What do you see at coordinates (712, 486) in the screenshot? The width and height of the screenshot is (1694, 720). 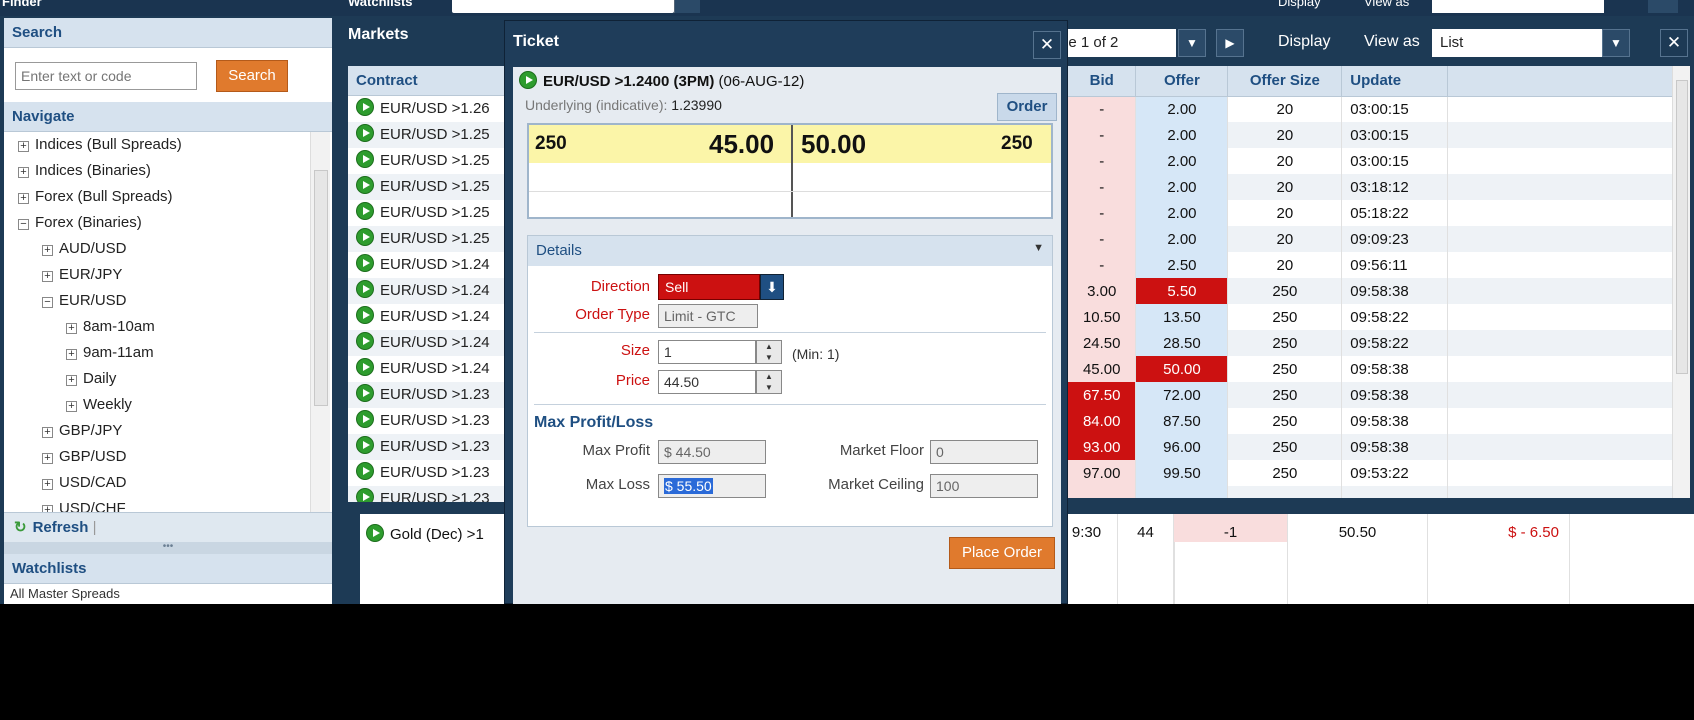 I see `max-loss-field: $ 55.50` at bounding box center [712, 486].